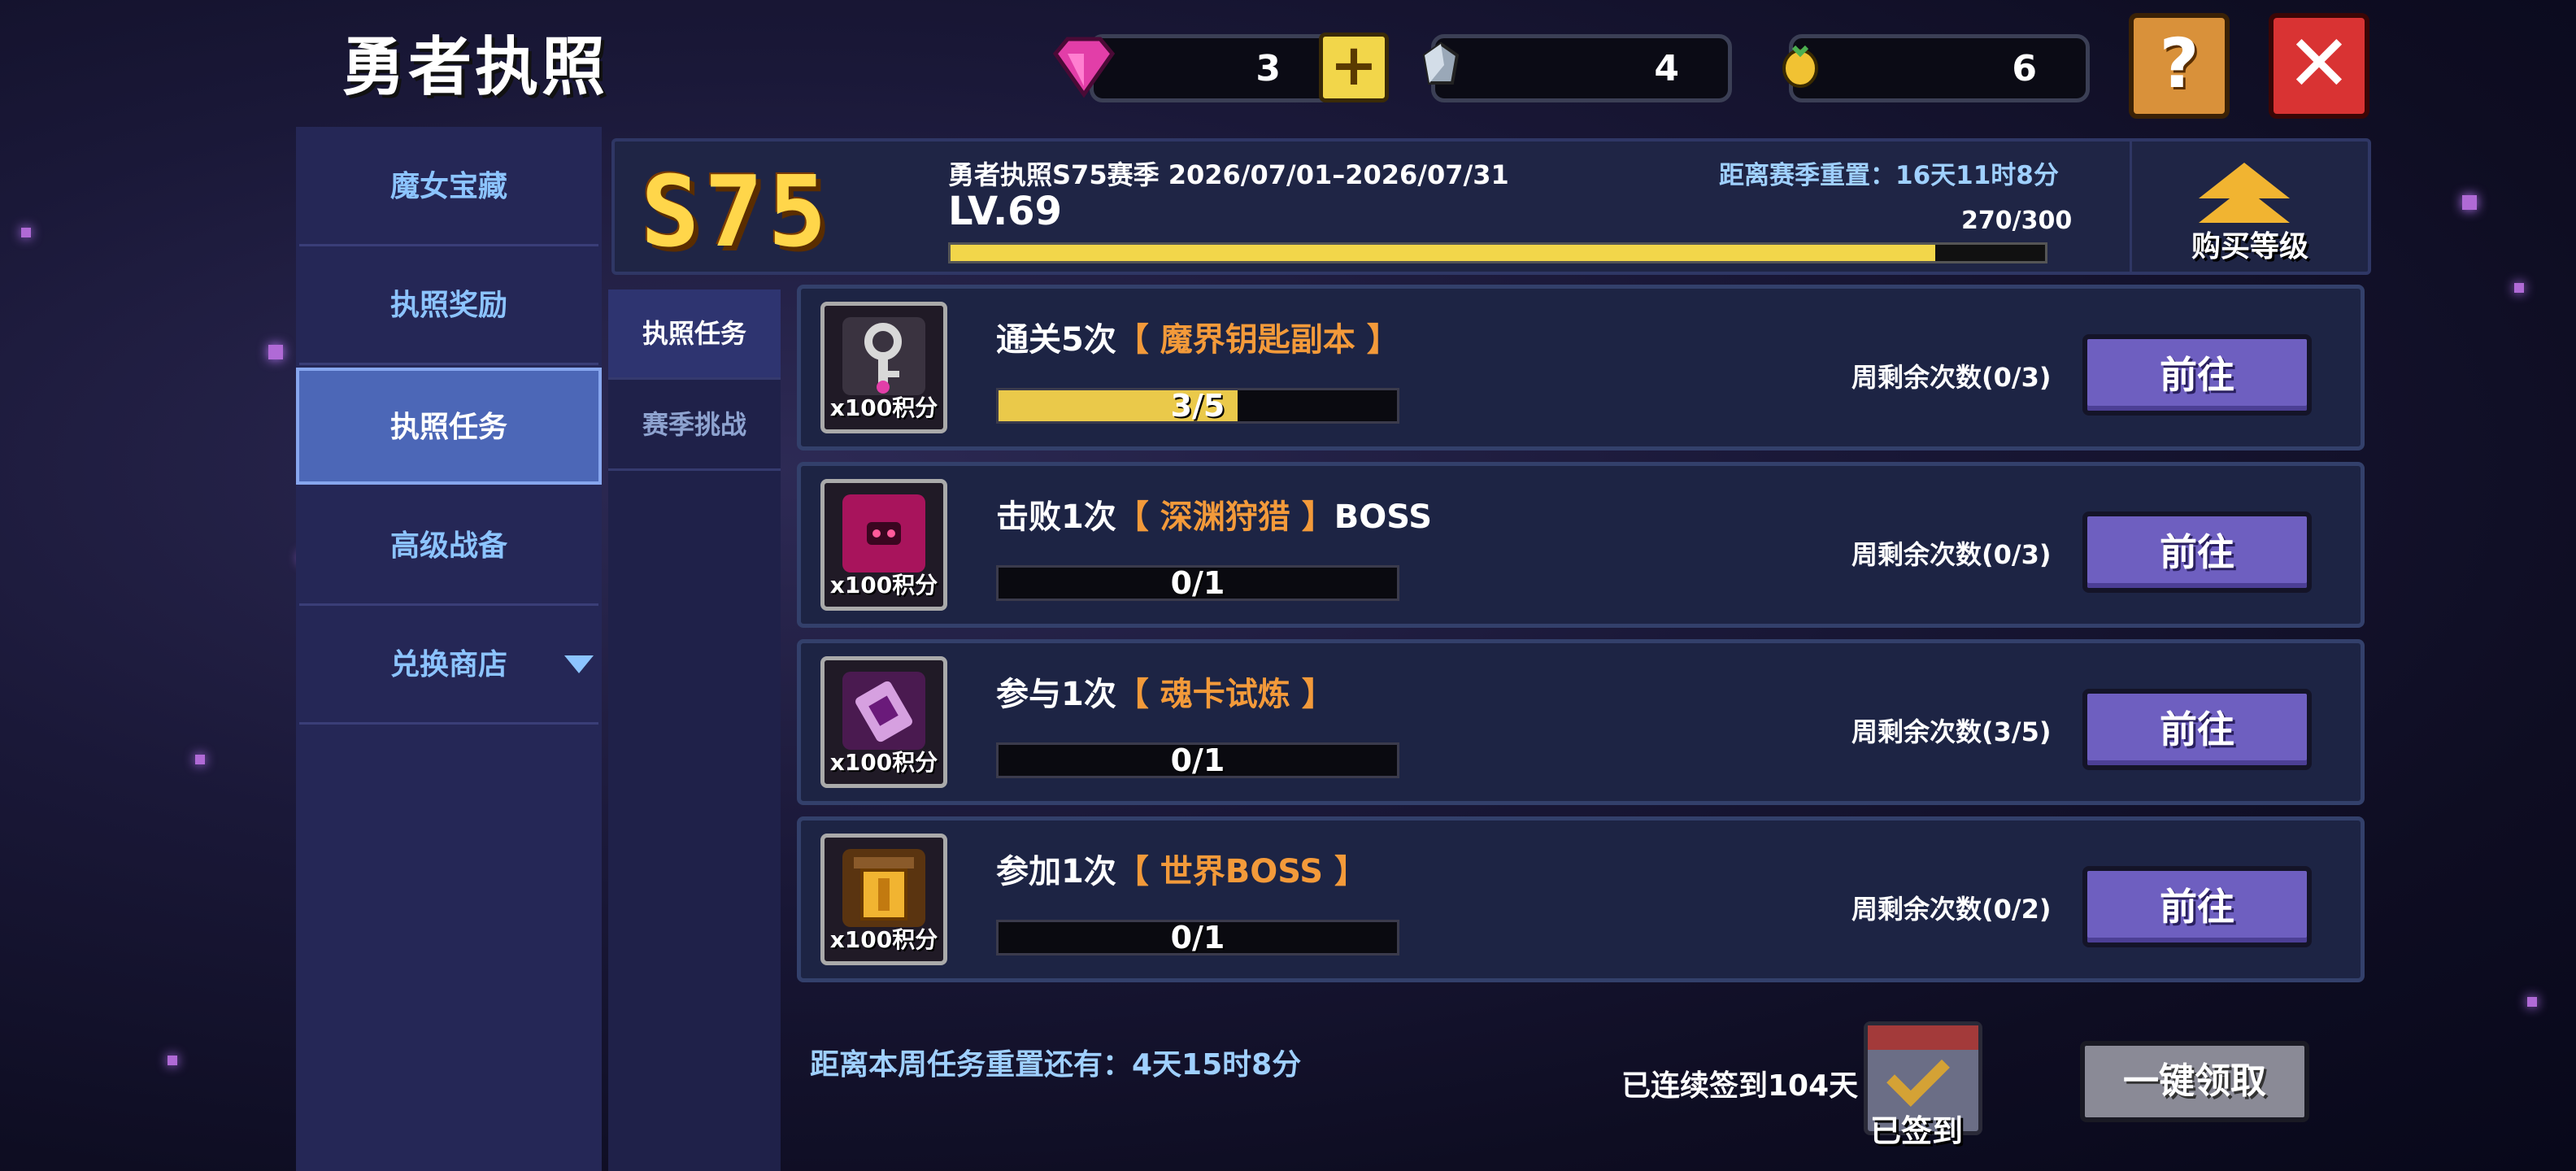  Describe the element at coordinates (449, 666) in the screenshot. I see `sidebar-item-exchange-shop: 兑换商店` at that location.